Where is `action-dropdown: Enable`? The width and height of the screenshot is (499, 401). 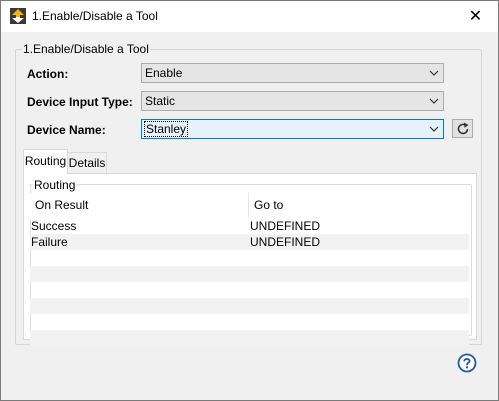
action-dropdown: Enable is located at coordinates (292, 73).